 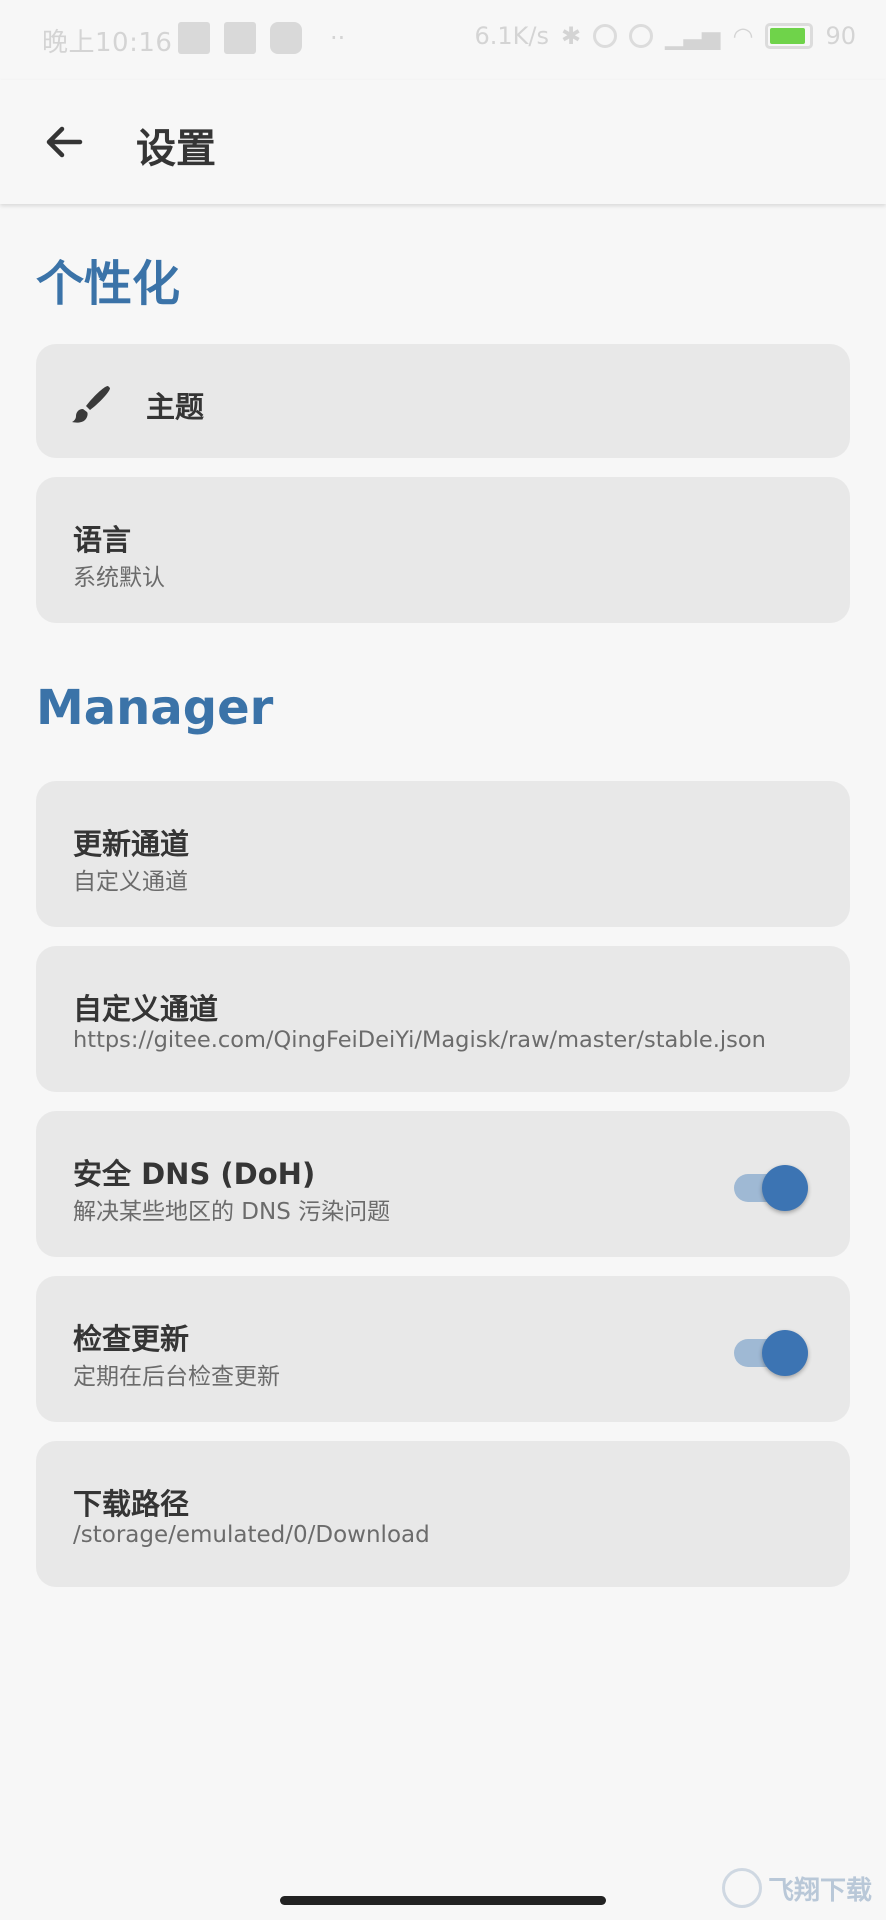 What do you see at coordinates (119, 578) in the screenshot?
I see `language-value: 系统默认` at bounding box center [119, 578].